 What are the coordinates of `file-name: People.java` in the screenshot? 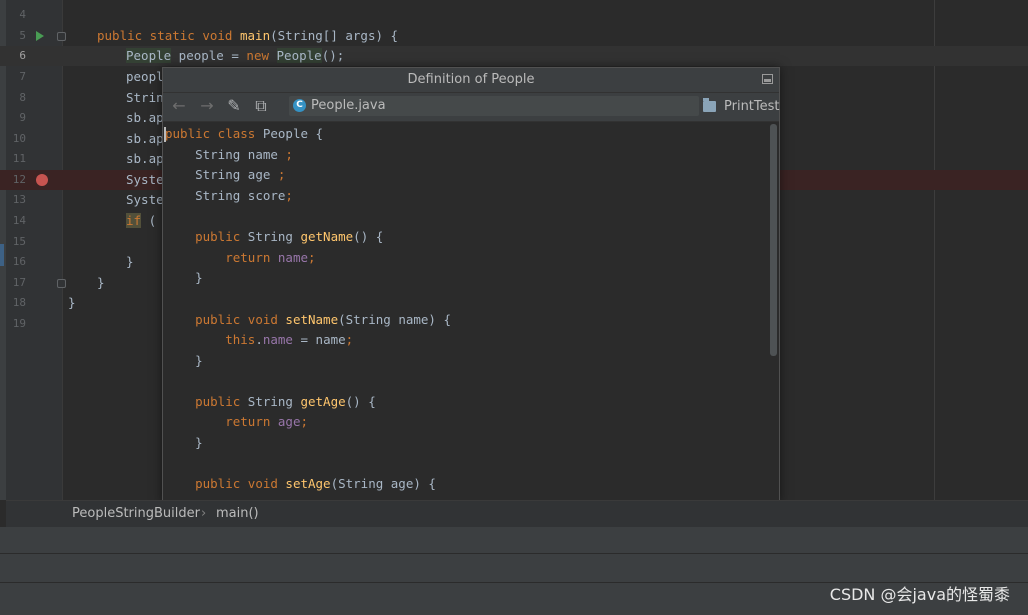 It's located at (348, 105).